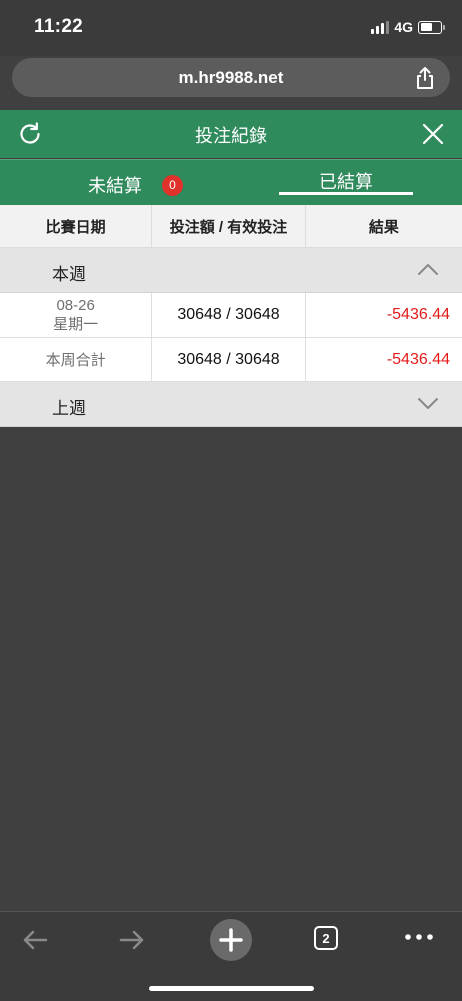 The width and height of the screenshot is (462, 1001). Describe the element at coordinates (35, 940) in the screenshot. I see `back-arrow-icon` at that location.